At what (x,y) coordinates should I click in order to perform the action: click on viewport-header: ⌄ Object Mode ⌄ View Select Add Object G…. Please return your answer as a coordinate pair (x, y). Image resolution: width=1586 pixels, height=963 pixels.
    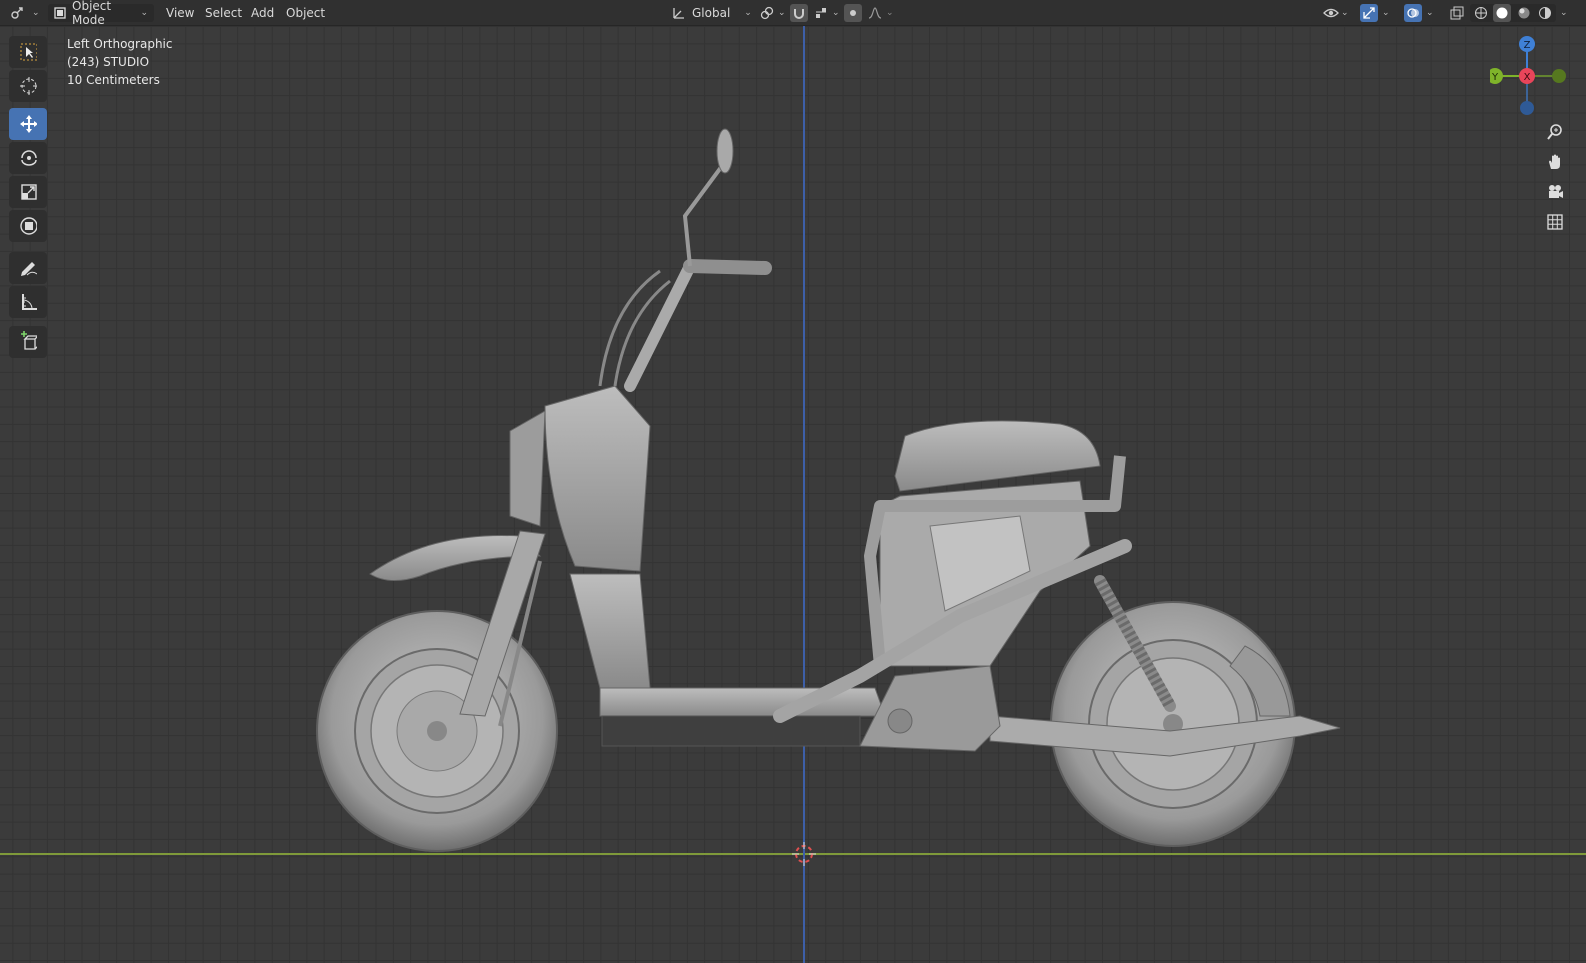
    Looking at the image, I should click on (793, 13).